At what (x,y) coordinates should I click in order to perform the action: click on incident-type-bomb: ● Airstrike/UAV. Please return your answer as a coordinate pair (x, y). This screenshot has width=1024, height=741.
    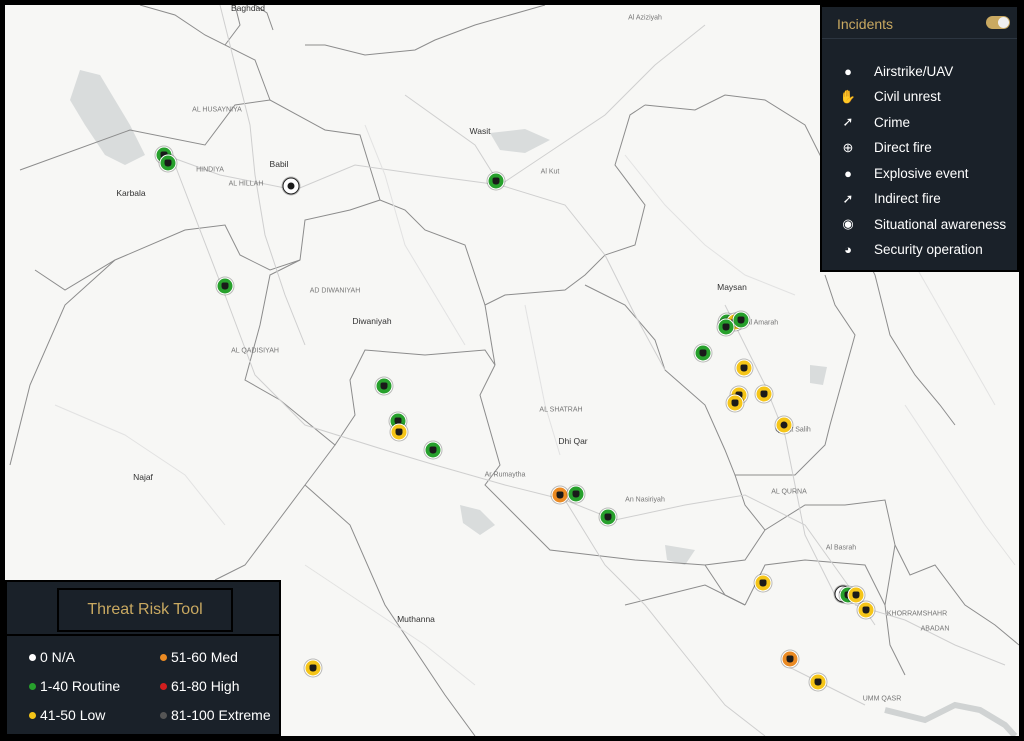
    Looking at the image, I should click on (896, 71).